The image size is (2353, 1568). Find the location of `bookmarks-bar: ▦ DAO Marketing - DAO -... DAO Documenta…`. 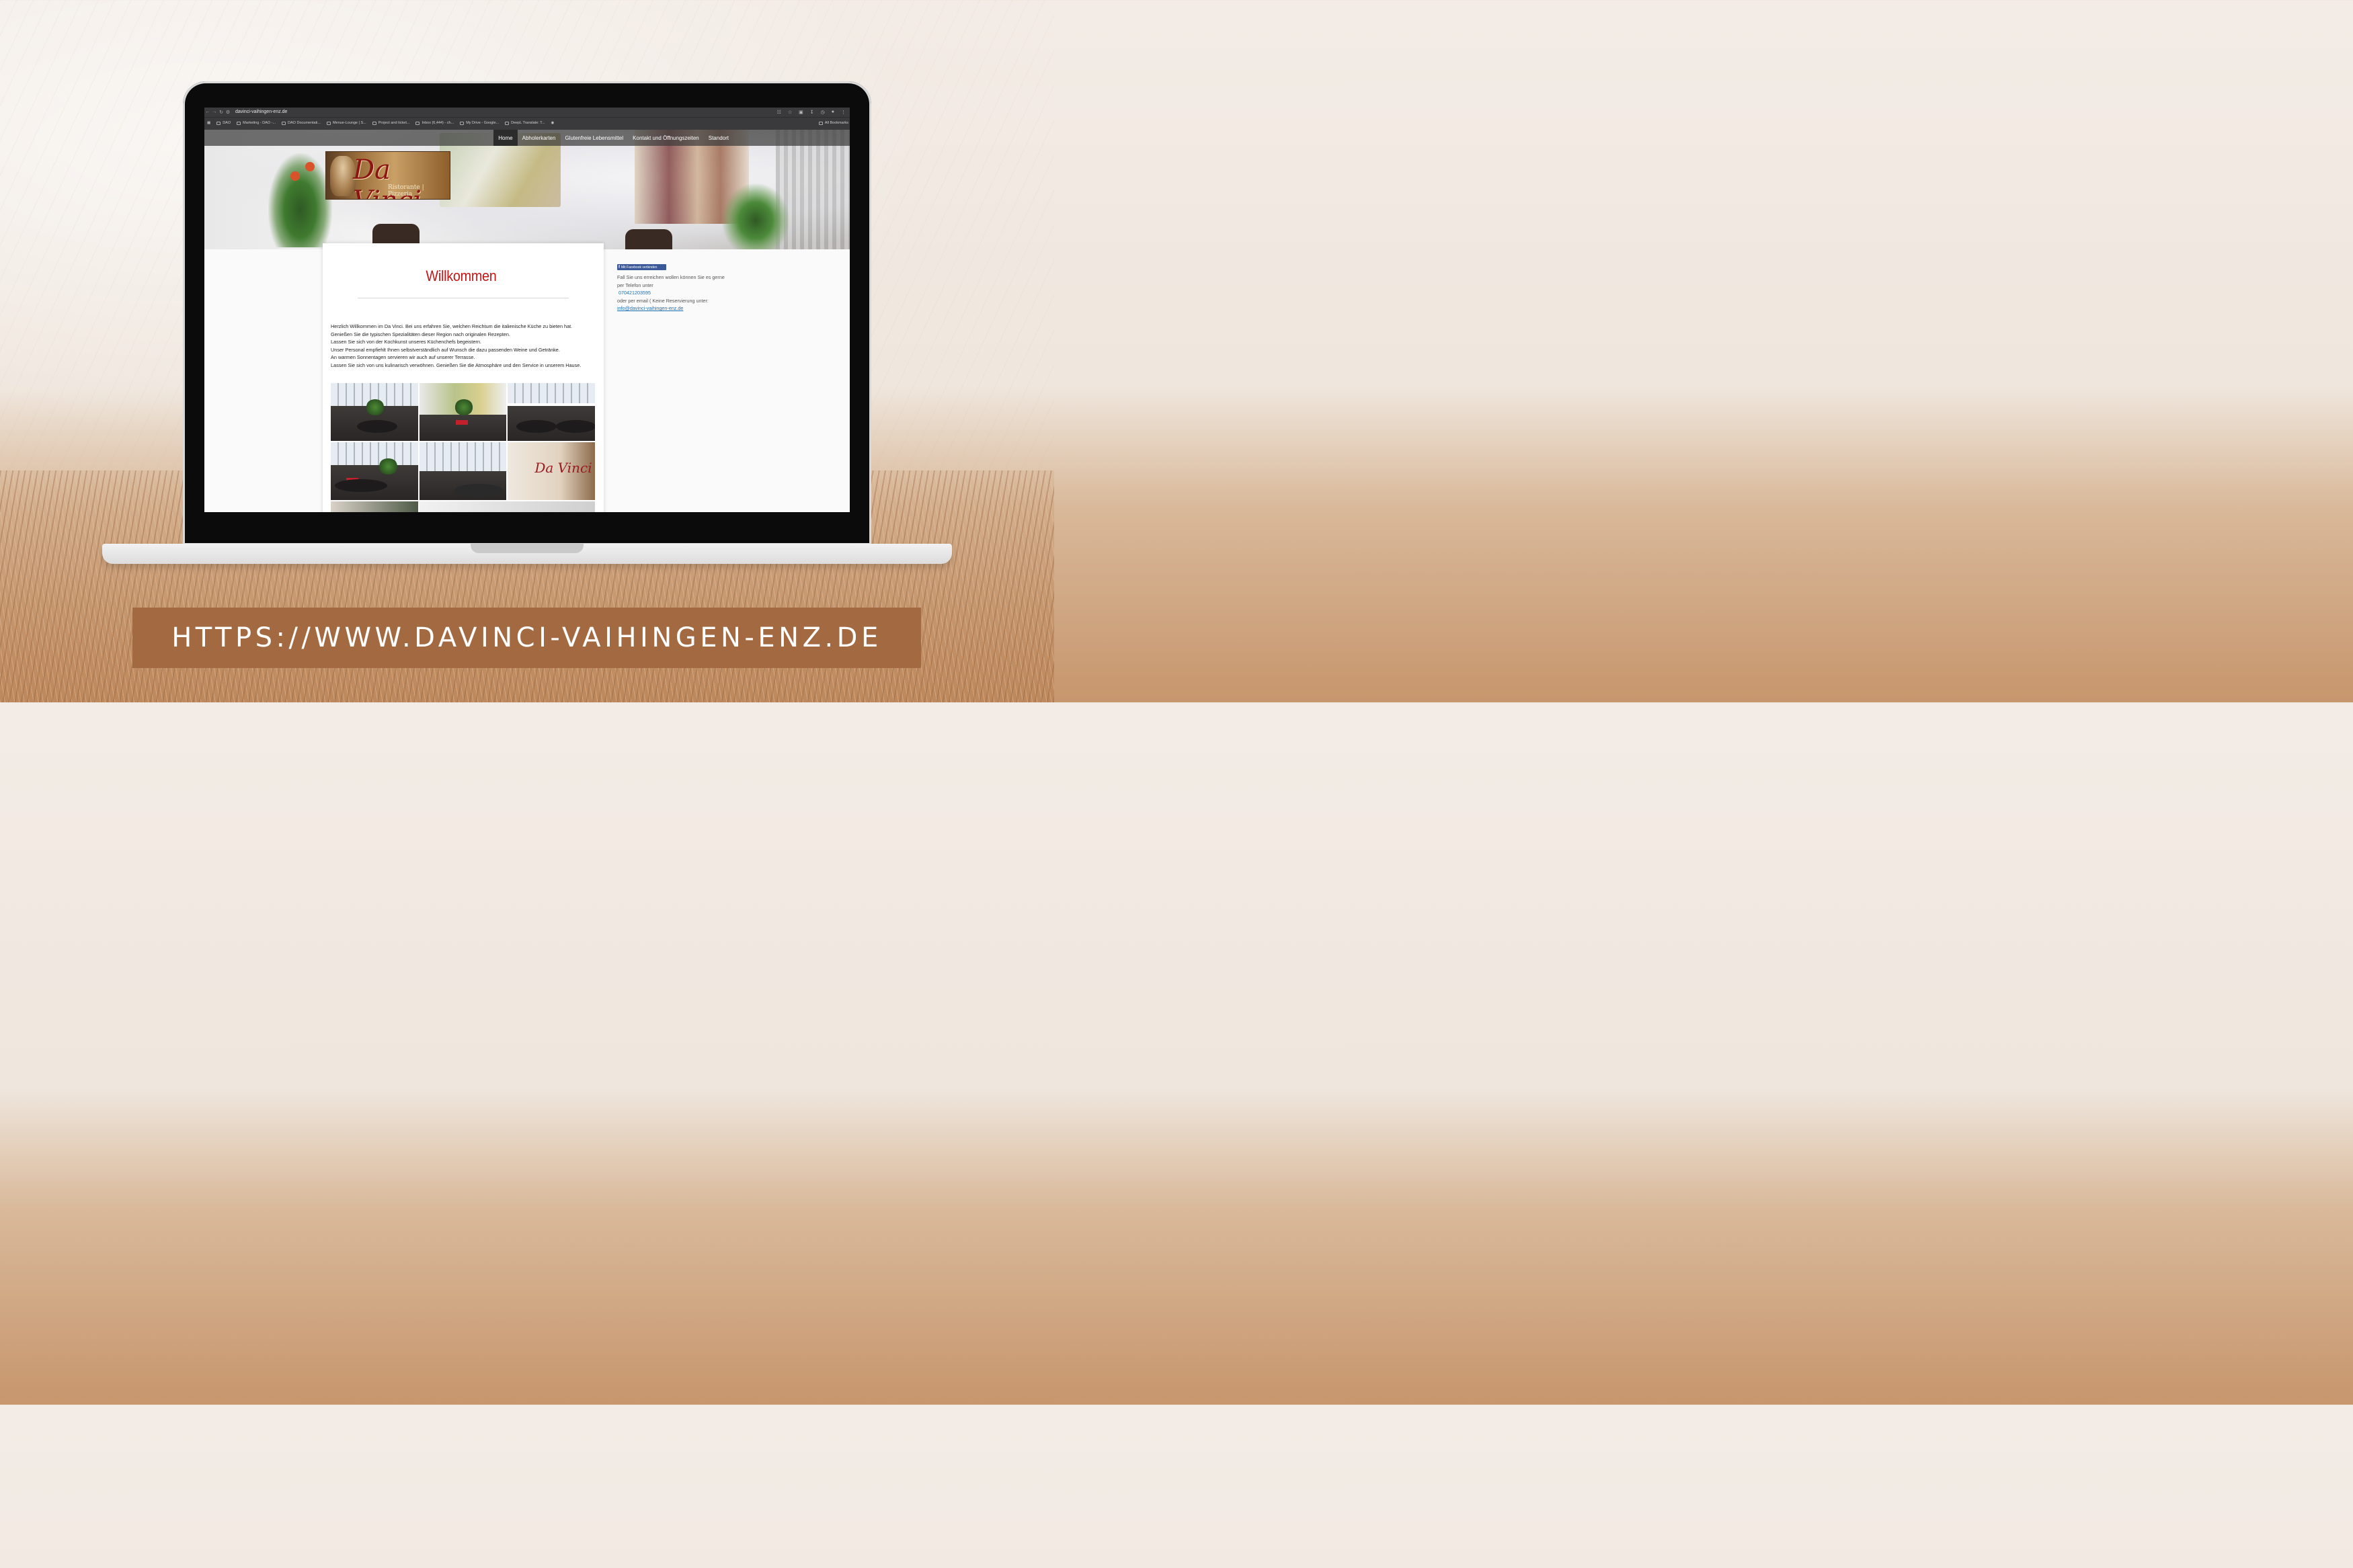

bookmarks-bar: ▦ DAO Marketing - DAO -... DAO Documenta… is located at coordinates (527, 122).